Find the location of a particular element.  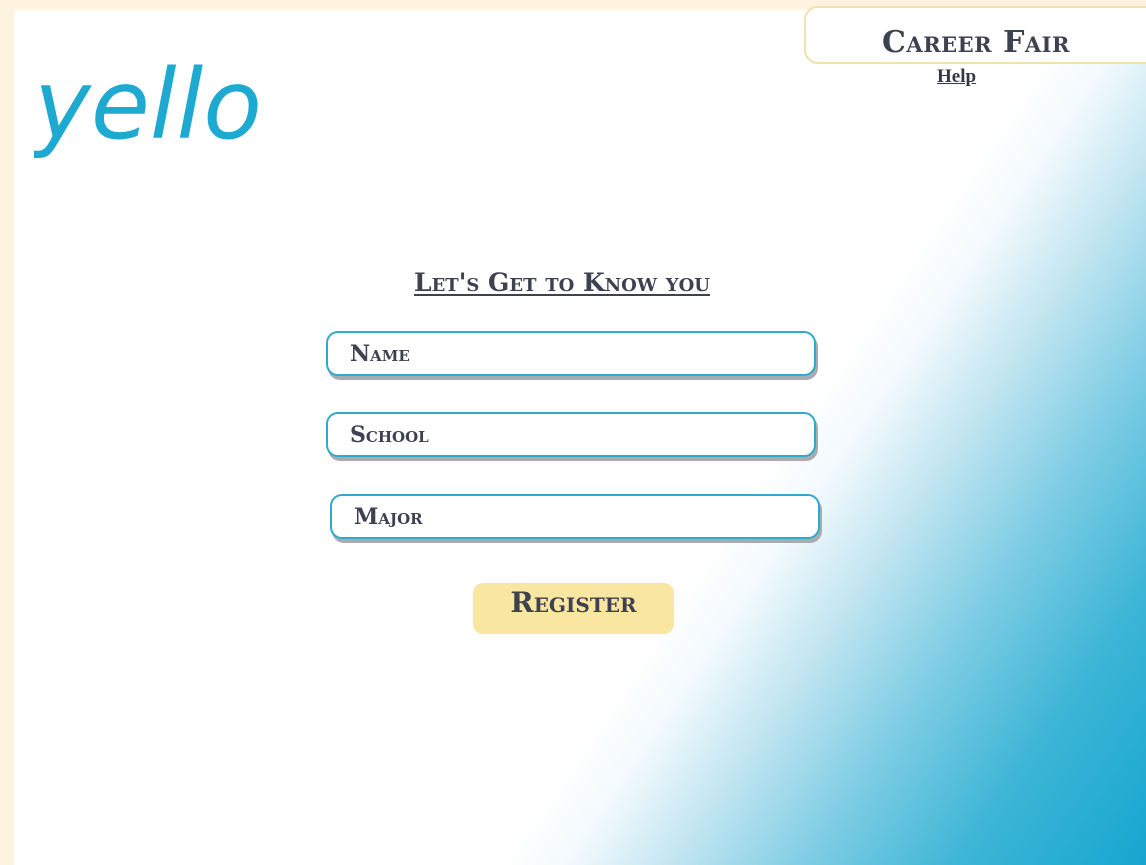

major-field-container is located at coordinates (575, 516).